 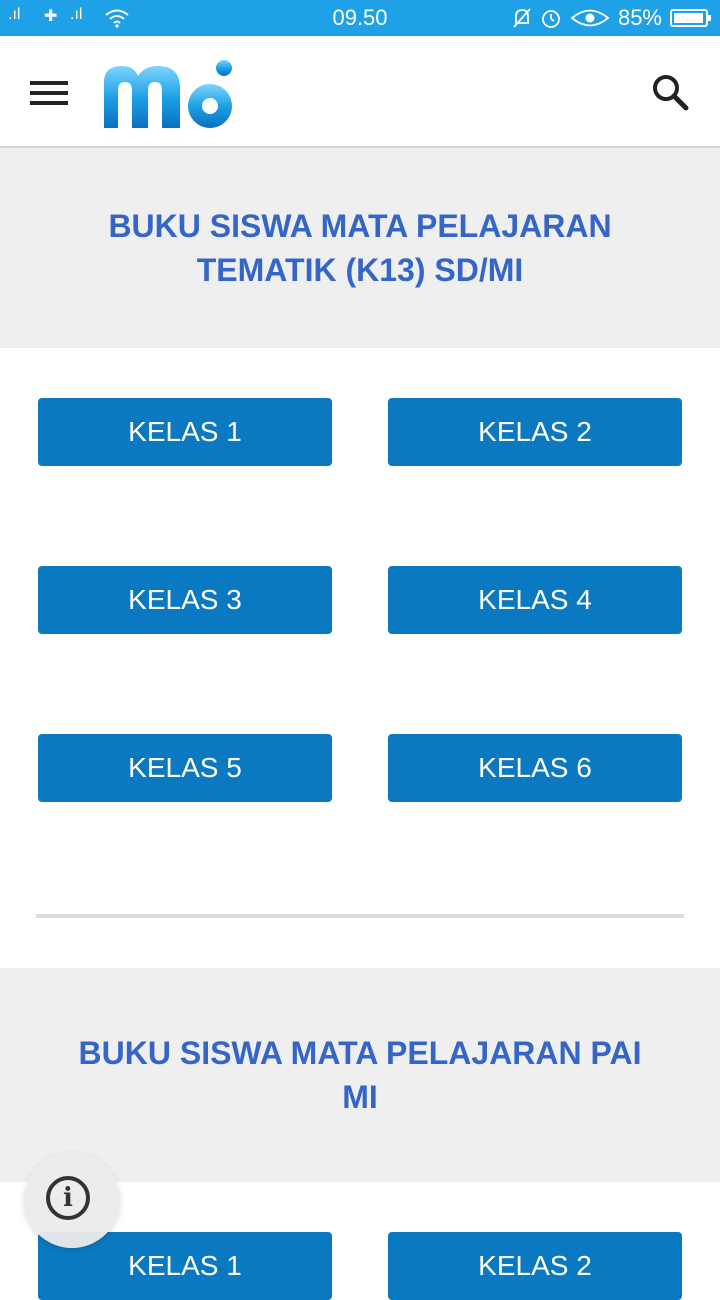 I want to click on section-title: BUKU SISWA MATA PELAJARAN PAI MI, so click(x=360, y=1075).